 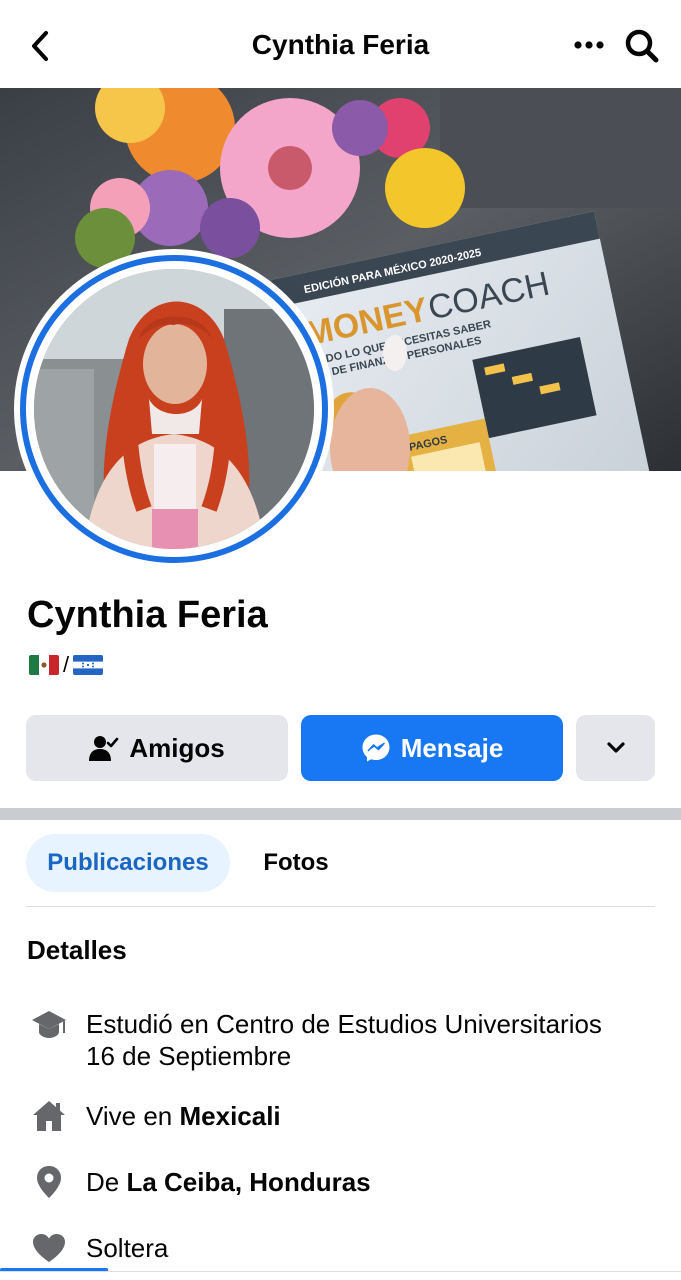 What do you see at coordinates (340, 1271) in the screenshot?
I see `bottom-divider` at bounding box center [340, 1271].